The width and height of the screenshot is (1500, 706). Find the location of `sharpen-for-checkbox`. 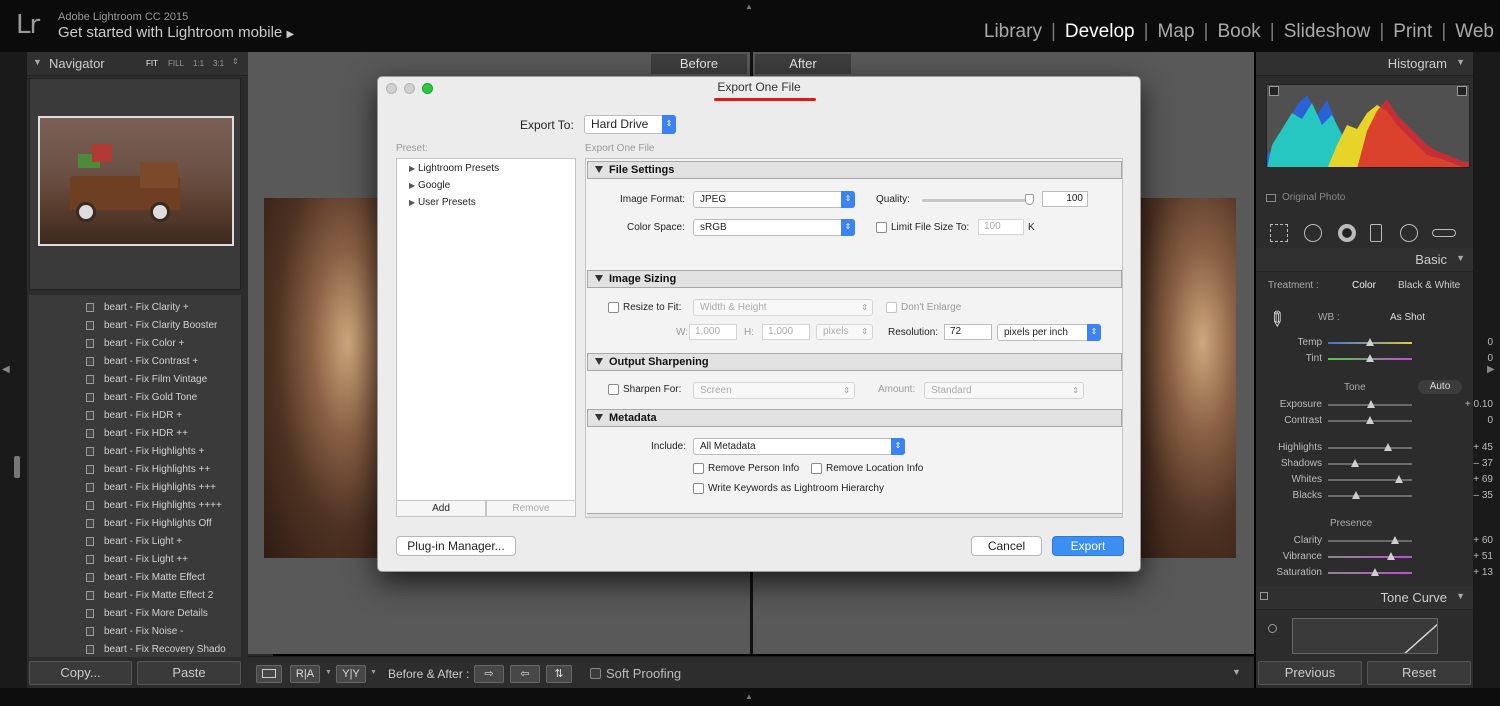

sharpen-for-checkbox is located at coordinates (613, 389).